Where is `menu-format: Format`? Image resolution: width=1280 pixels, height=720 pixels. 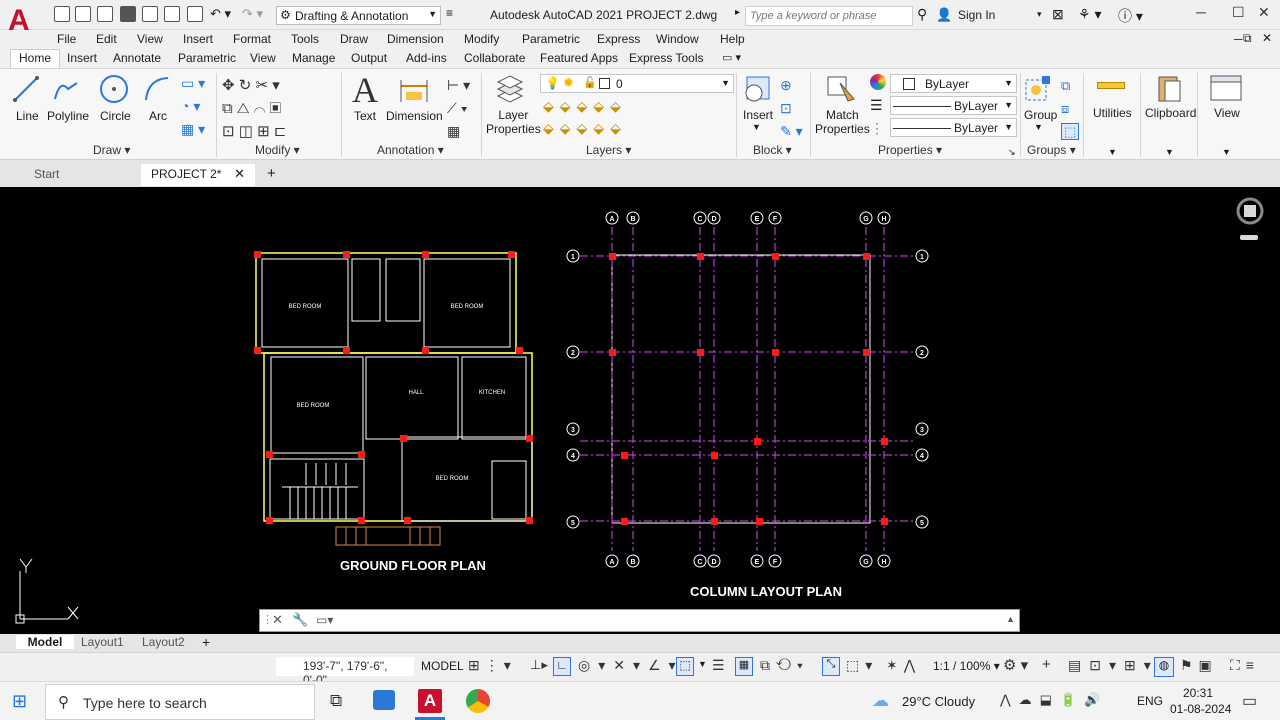 menu-format: Format is located at coordinates (252, 39).